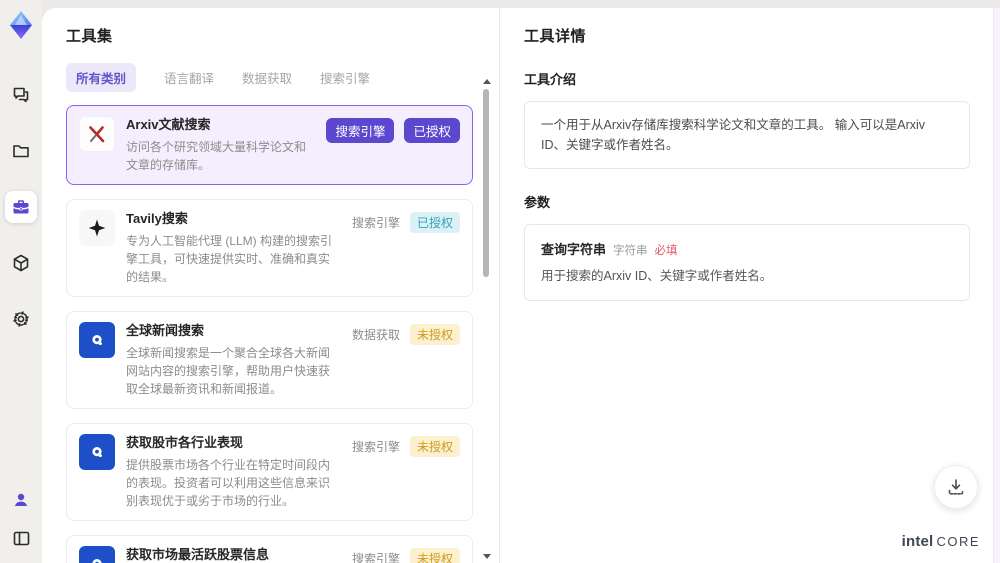  I want to click on param-desc: 用于搜索的Arxiv ID、关键字或作者姓名。, so click(657, 276).